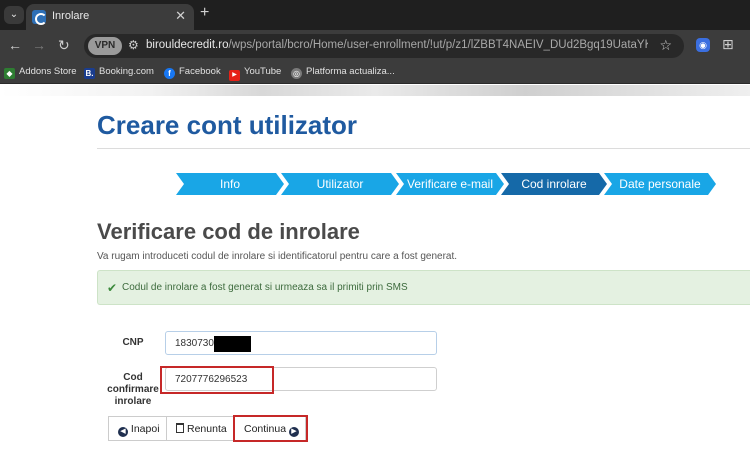 This screenshot has height=456, width=750. Describe the element at coordinates (263, 71) in the screenshot. I see `bookmark-label: YouTube` at that location.